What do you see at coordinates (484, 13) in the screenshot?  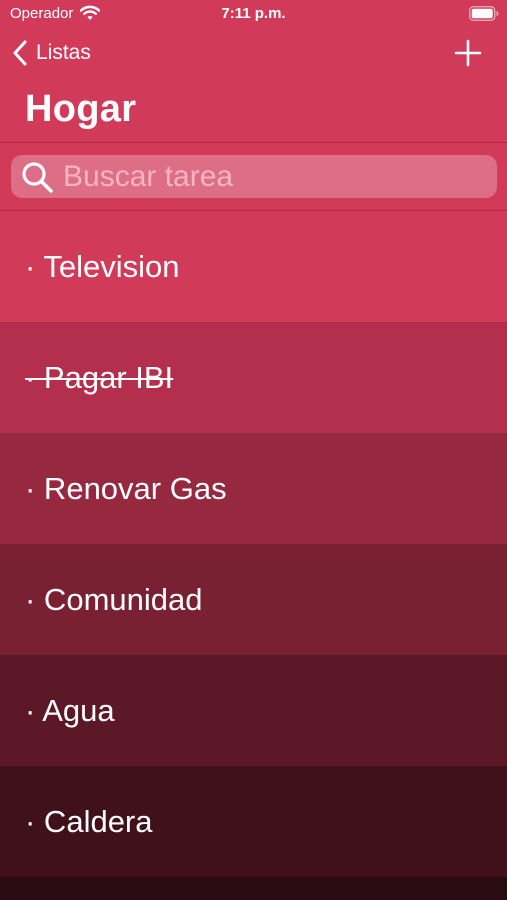 I see `battery-icon` at bounding box center [484, 13].